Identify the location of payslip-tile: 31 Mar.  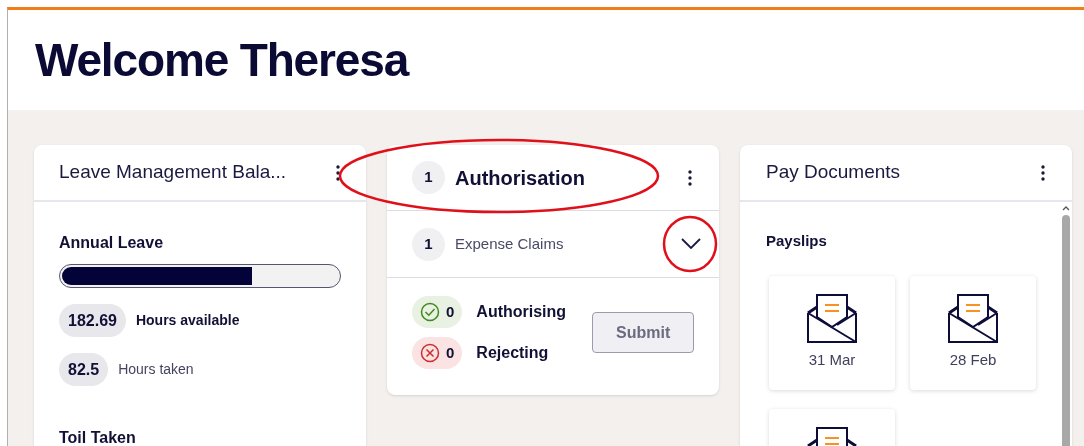
(832, 332).